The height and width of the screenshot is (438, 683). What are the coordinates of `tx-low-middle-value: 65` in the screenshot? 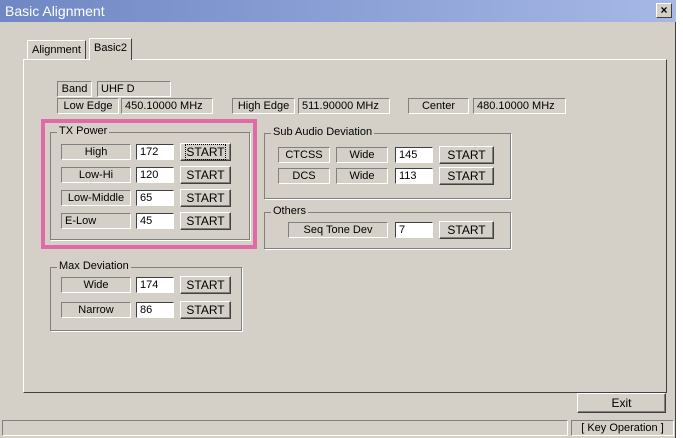 It's located at (155, 198).